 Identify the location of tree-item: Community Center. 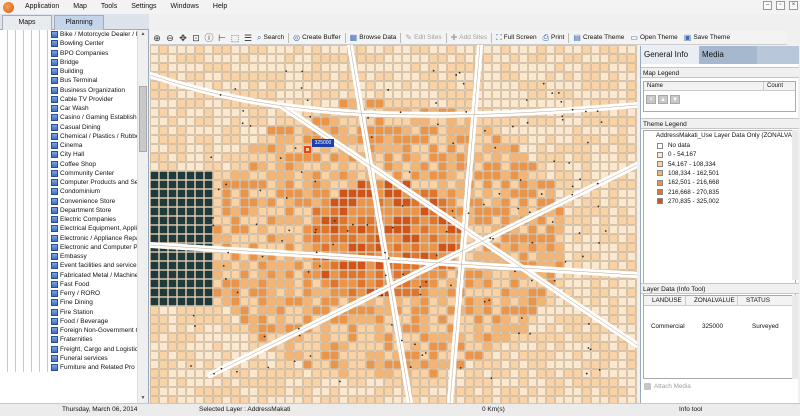
(69, 173).